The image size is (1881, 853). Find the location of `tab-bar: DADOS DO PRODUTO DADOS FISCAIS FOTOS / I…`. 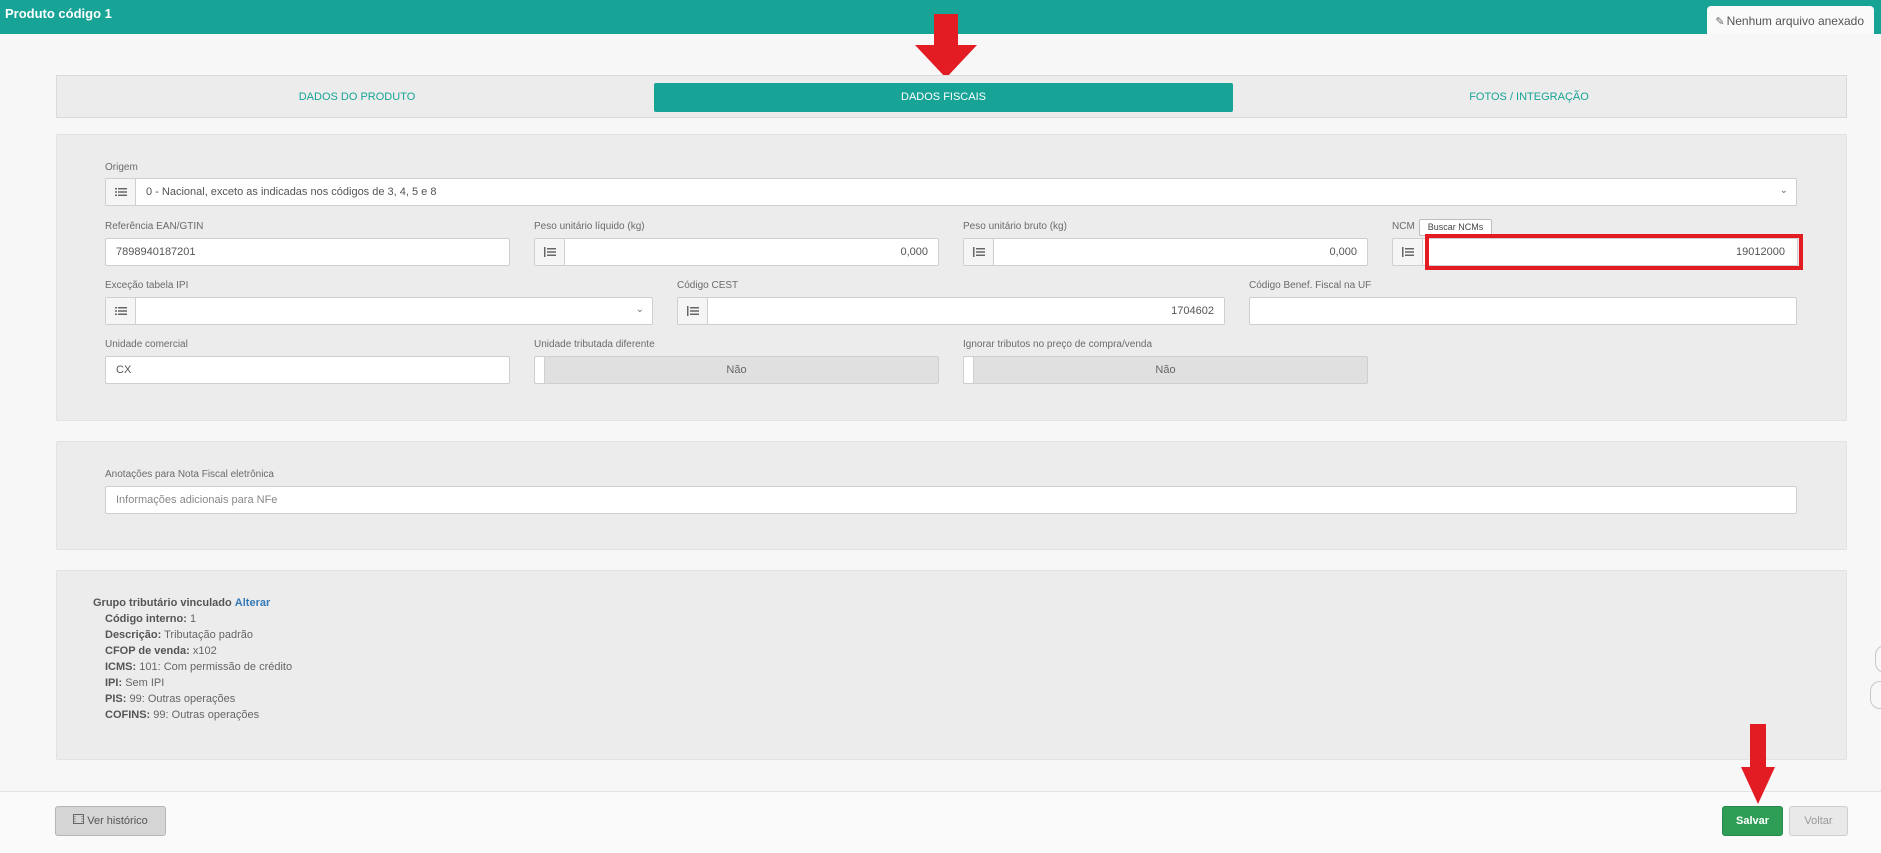

tab-bar: DADOS DO PRODUTO DADOS FISCAIS FOTOS / I… is located at coordinates (951, 96).